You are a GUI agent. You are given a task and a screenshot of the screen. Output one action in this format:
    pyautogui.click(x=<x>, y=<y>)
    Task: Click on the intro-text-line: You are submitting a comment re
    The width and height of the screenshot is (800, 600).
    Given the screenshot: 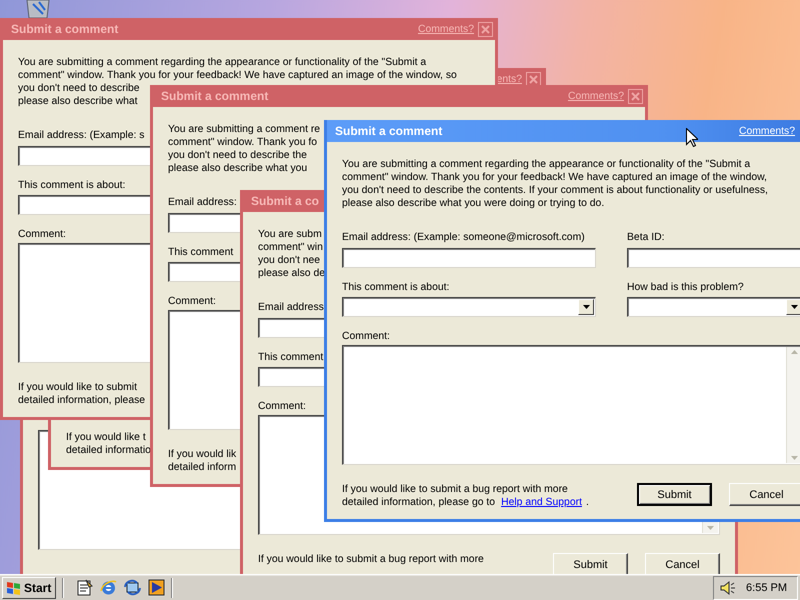 What is the action you would take?
    pyautogui.click(x=244, y=129)
    